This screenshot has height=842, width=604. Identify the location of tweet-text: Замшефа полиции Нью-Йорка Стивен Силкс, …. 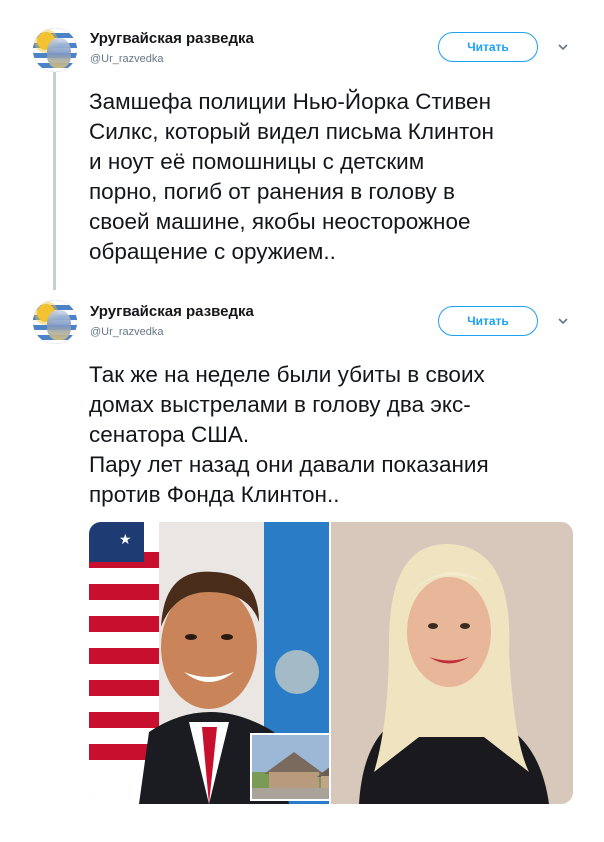
(291, 176).